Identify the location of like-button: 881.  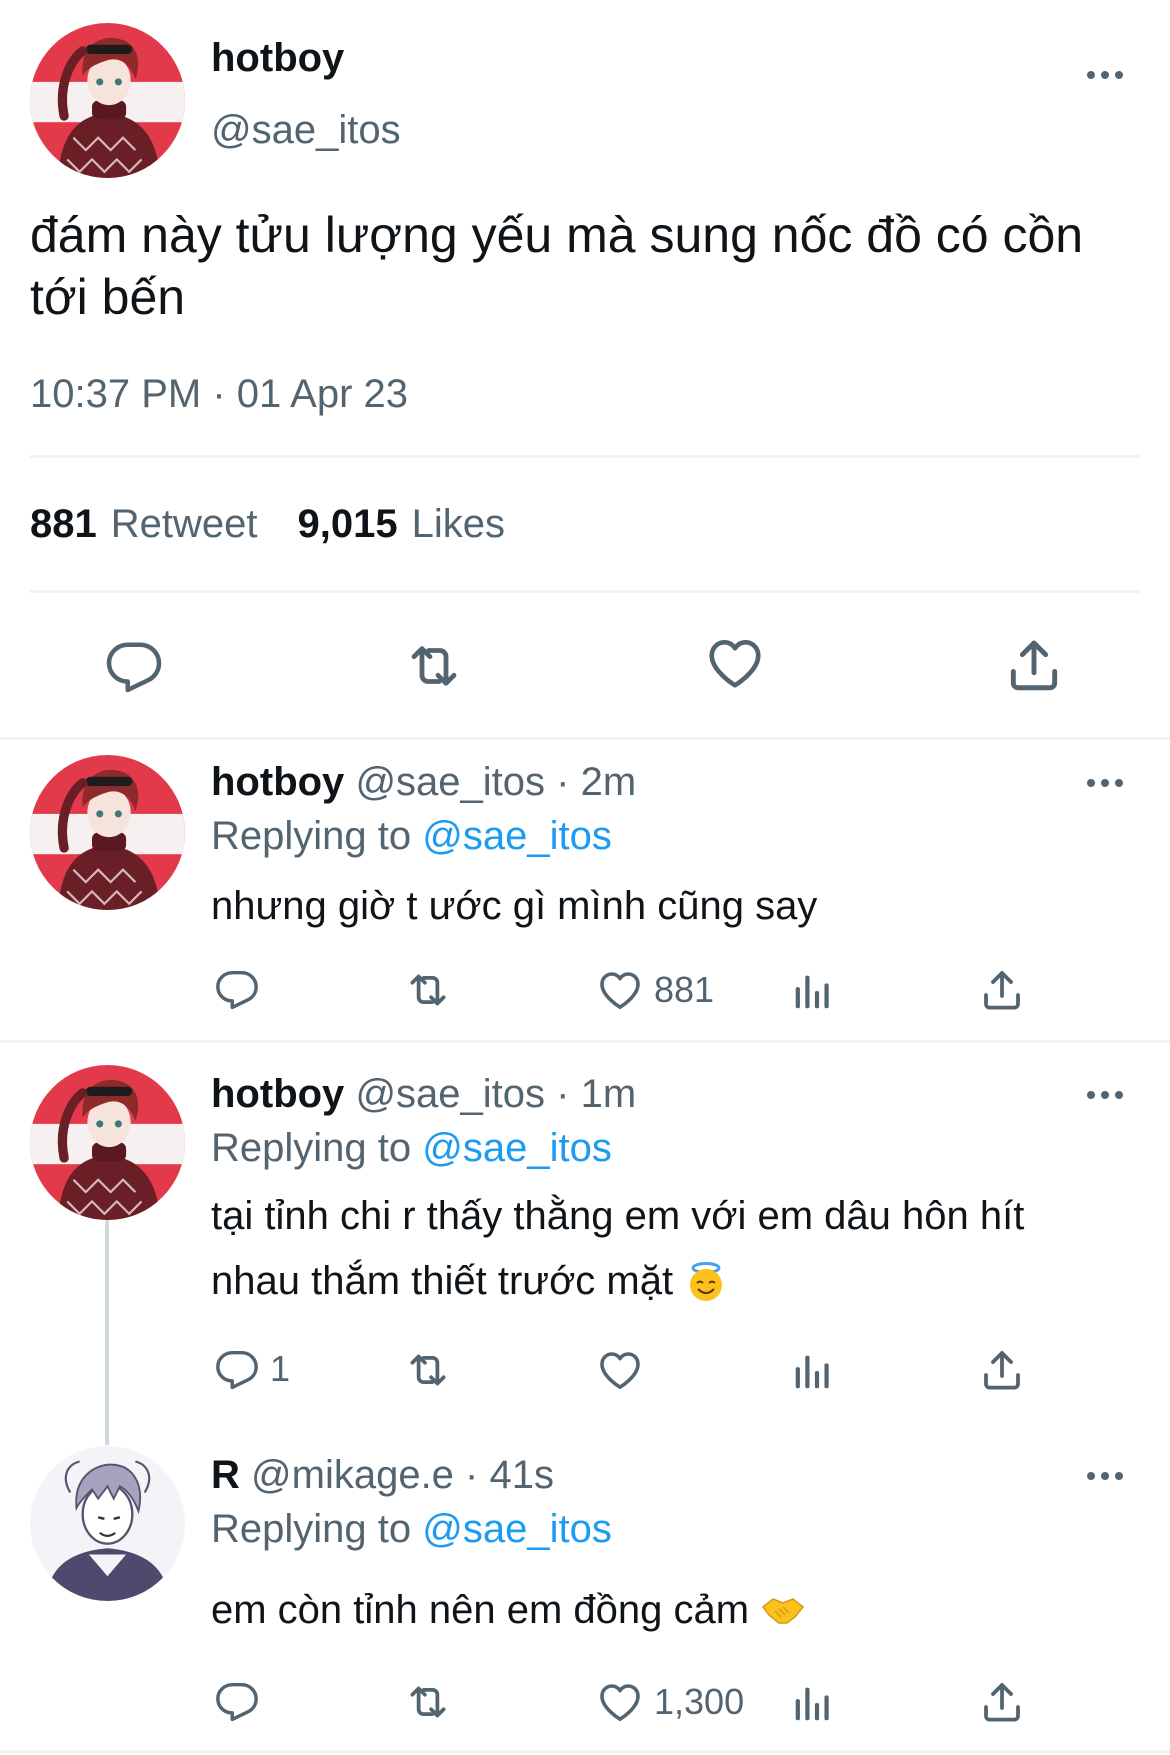
(655, 990).